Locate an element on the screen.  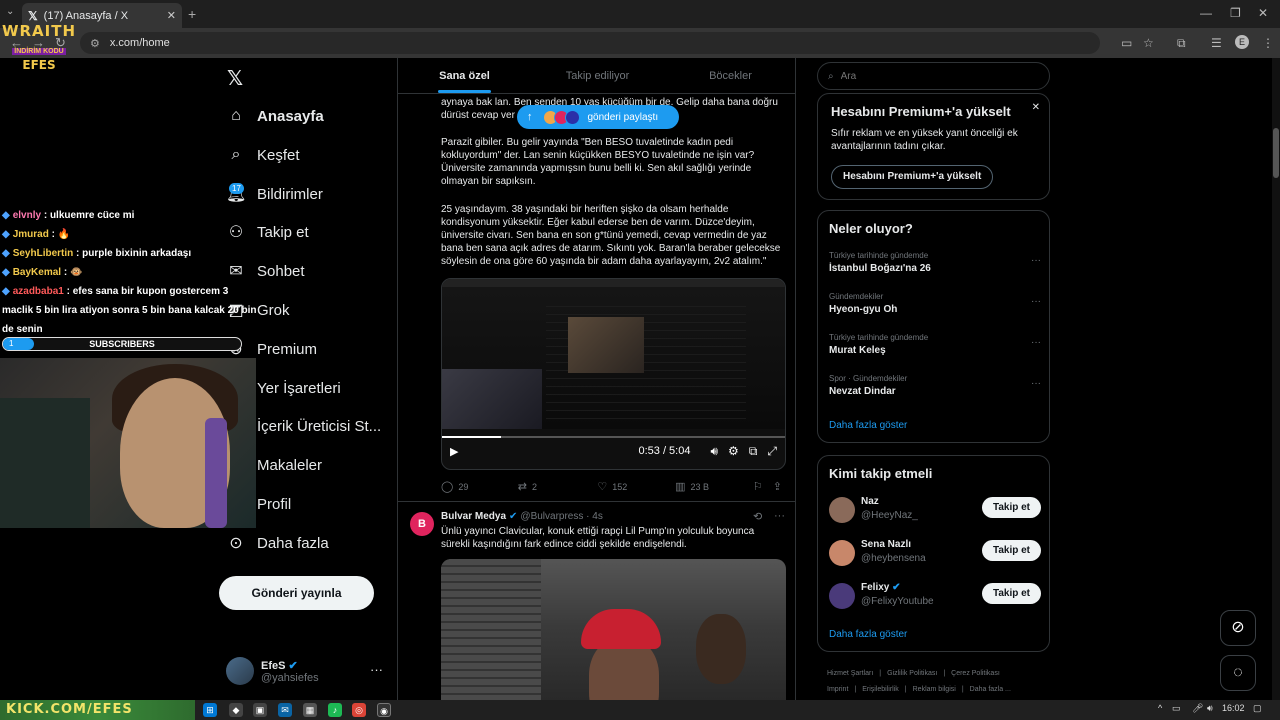
search-input is located at coordinates (935, 76).